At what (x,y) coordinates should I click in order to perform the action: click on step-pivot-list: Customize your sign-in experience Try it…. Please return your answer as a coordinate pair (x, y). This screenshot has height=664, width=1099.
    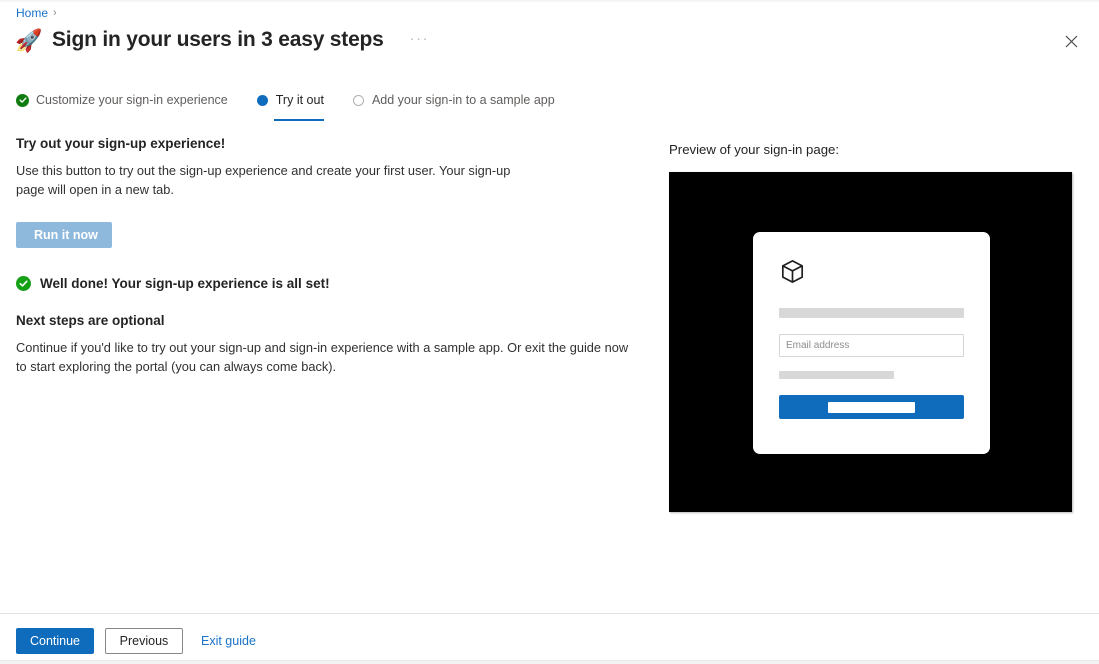
    Looking at the image, I should click on (285, 104).